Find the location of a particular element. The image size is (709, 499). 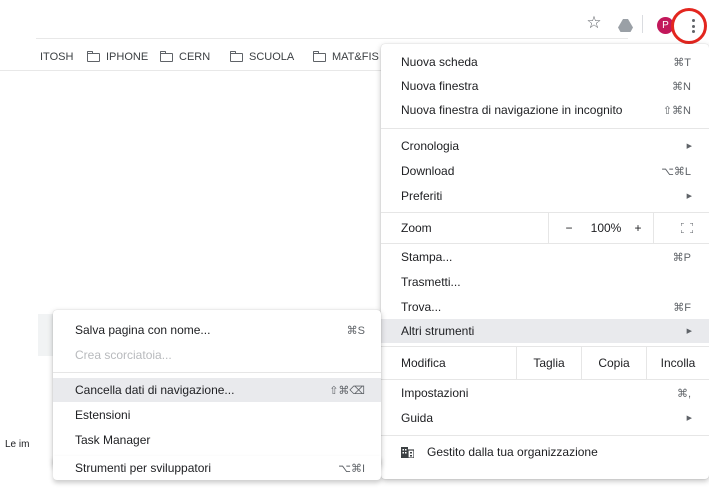

menu-item-extensions: Estensioni is located at coordinates (217, 415).